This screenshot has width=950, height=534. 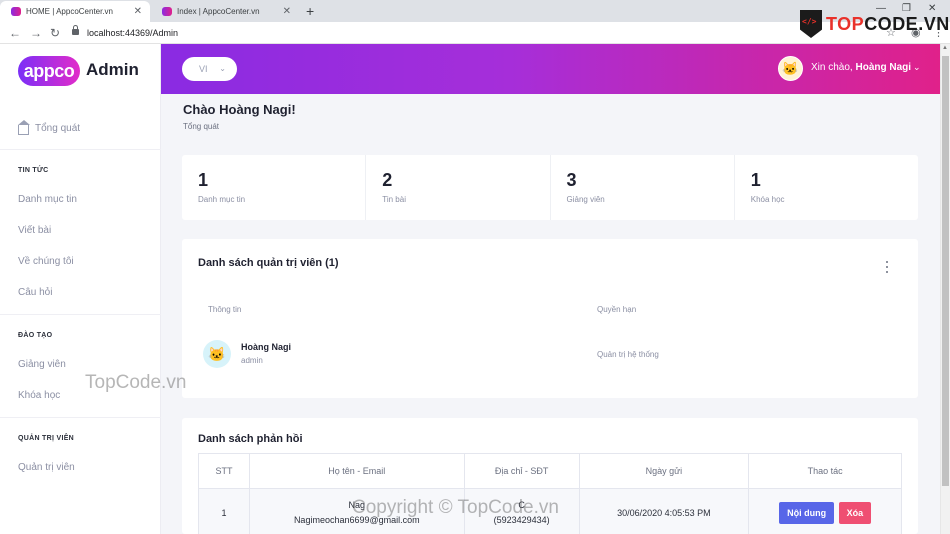 I want to click on breadcrumb: Tổng quát, so click(x=201, y=126).